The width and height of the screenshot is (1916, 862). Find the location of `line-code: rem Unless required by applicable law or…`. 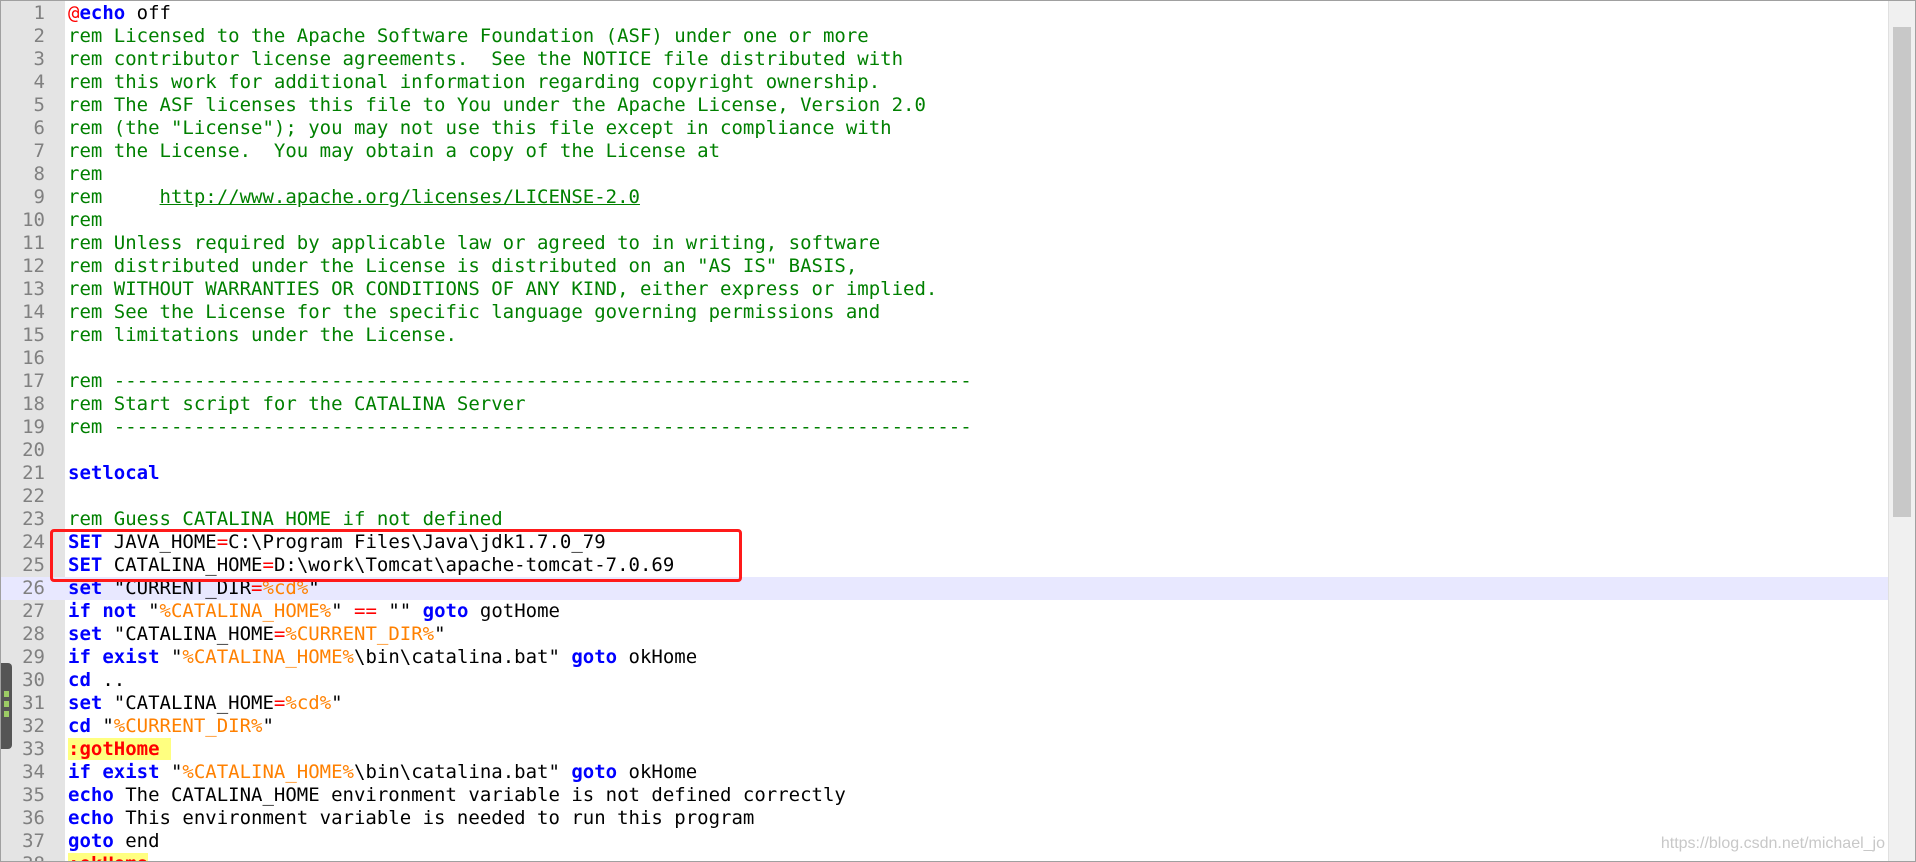

line-code: rem Unless required by applicable law or… is located at coordinates (979, 243).